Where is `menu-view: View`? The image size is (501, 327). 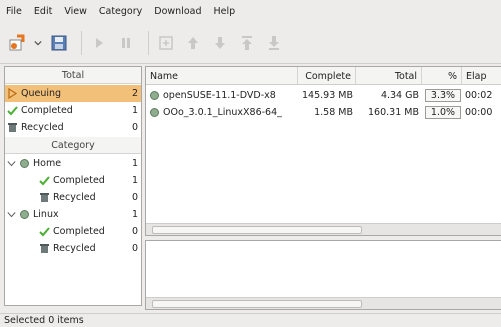
menu-view: View is located at coordinates (75, 11).